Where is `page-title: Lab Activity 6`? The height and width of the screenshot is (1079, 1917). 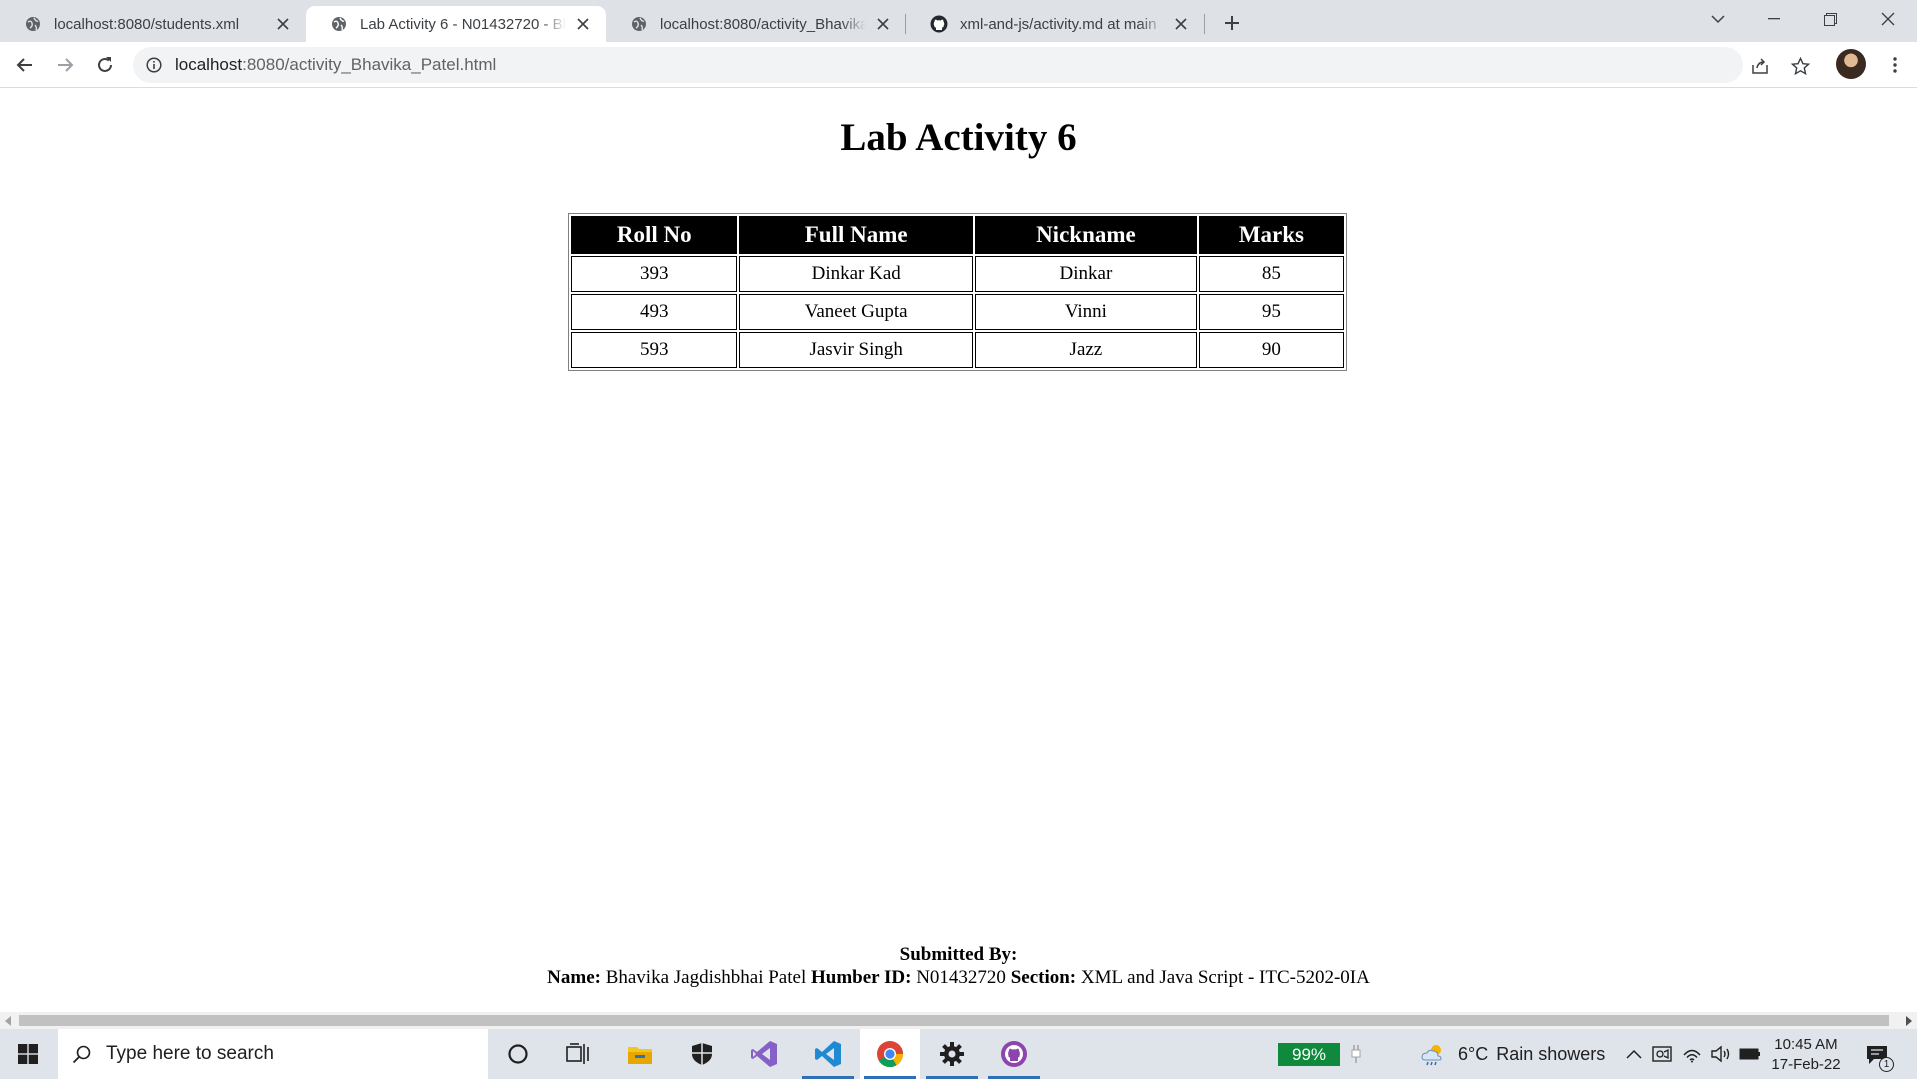
page-title: Lab Activity 6 is located at coordinates (958, 137).